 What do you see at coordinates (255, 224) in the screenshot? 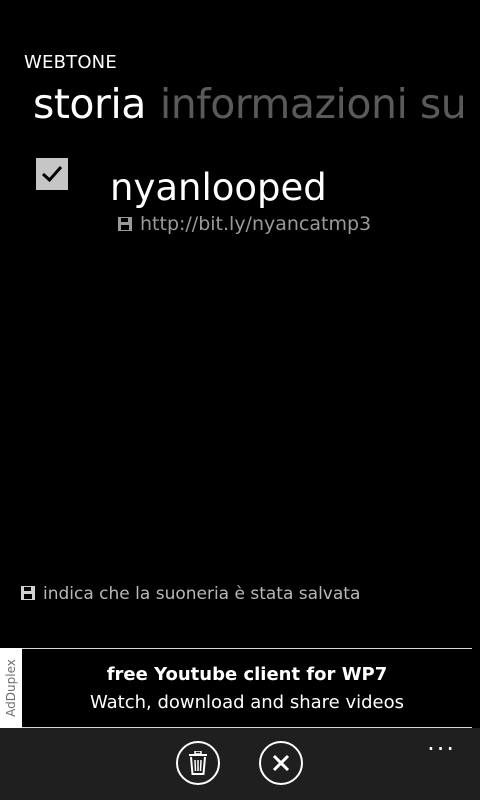
I see `item-url: http://bit.ly/nyancatmp3` at bounding box center [255, 224].